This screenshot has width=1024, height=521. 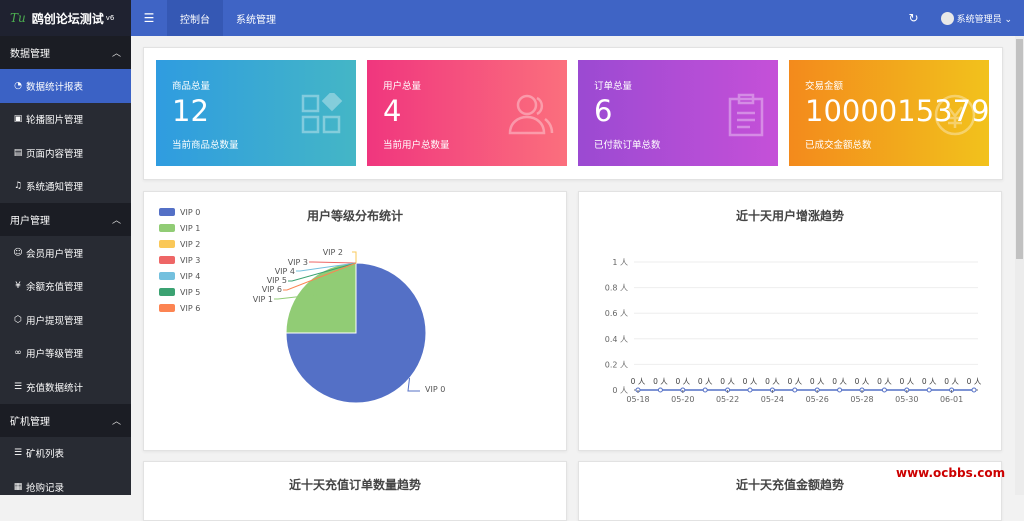 I want to click on stat-card: 订单总量 6 已付款订单总数, so click(x=678, y=113).